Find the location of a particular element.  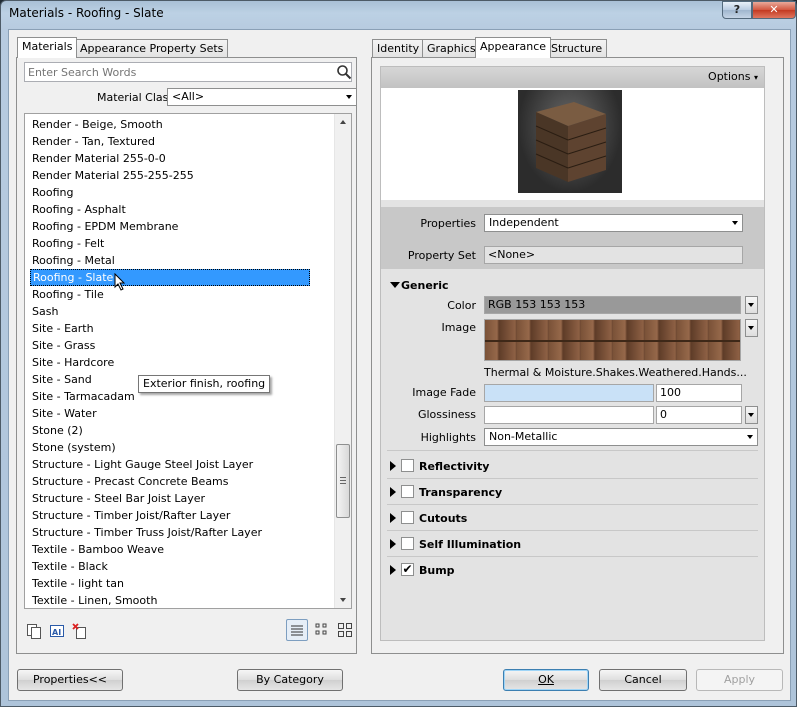

delete-material-icon is located at coordinates (80, 631).